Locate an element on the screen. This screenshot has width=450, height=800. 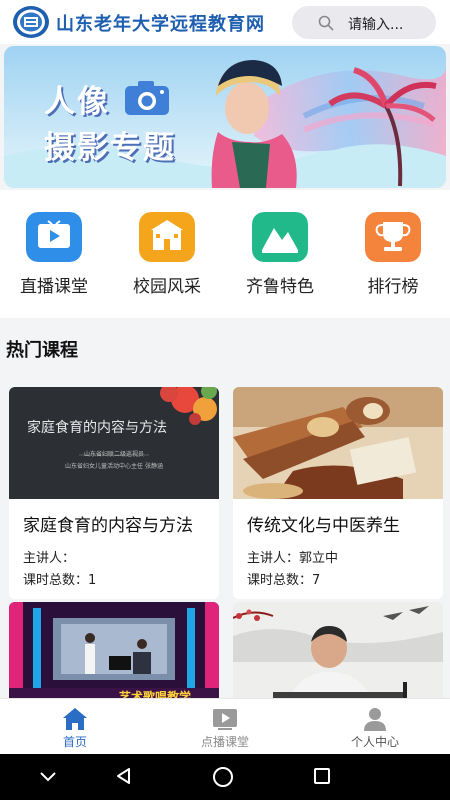
mountain-icon is located at coordinates (280, 237).